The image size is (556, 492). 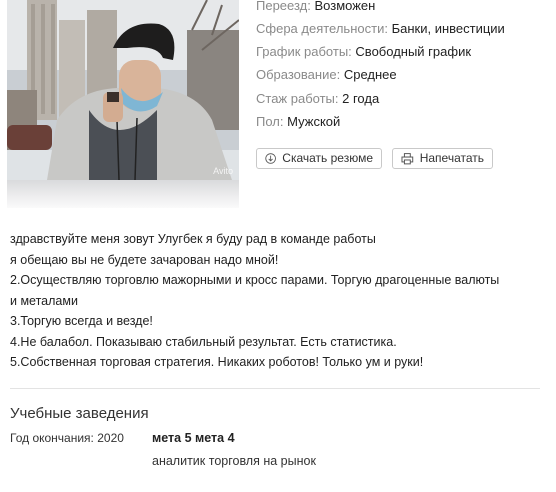 What do you see at coordinates (270, 158) in the screenshot?
I see `download-icon` at bounding box center [270, 158].